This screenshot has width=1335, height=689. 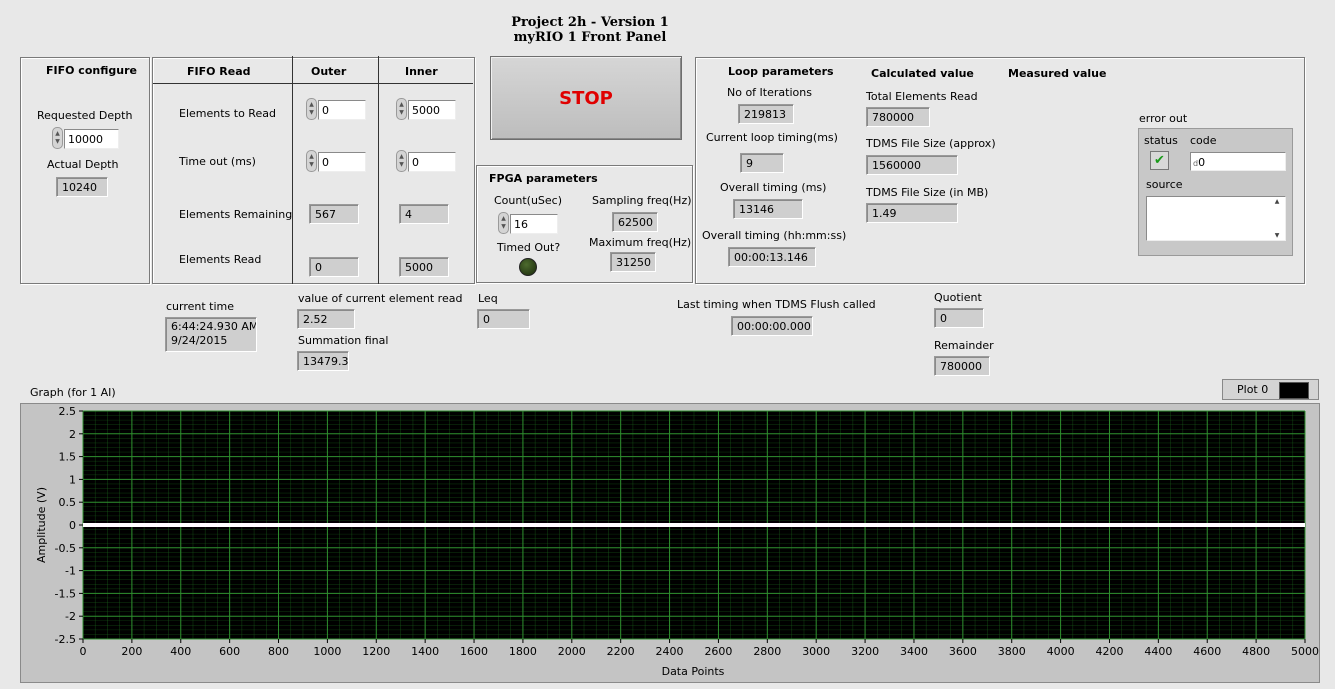 What do you see at coordinates (311, 161) in the screenshot?
I see `outer-time-out-spinner: ▲ ▼` at bounding box center [311, 161].